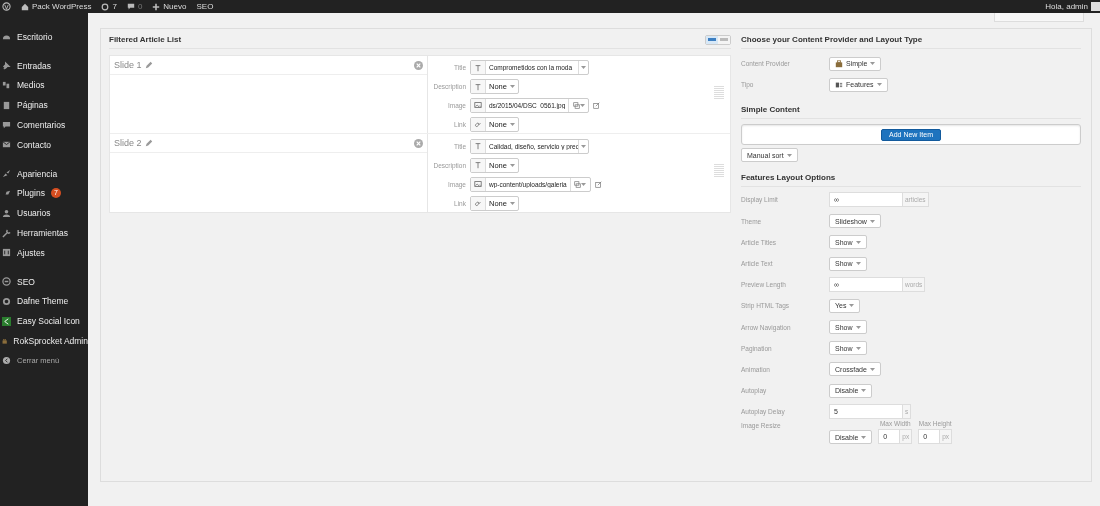 This screenshot has width=1100, height=506. Describe the element at coordinates (25, 6) in the screenshot. I see `home-icon` at that location.